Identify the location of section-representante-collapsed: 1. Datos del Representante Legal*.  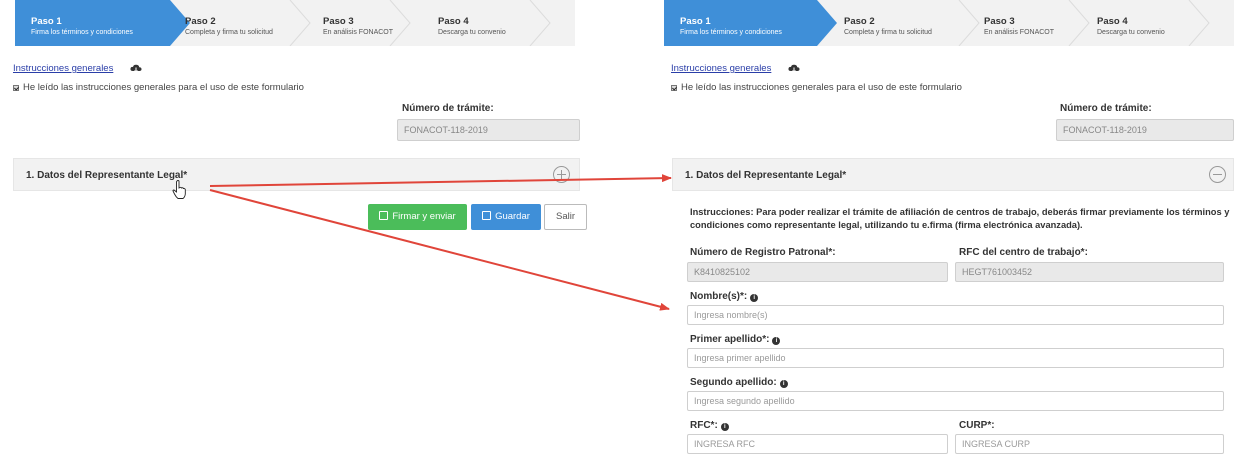
(296, 174).